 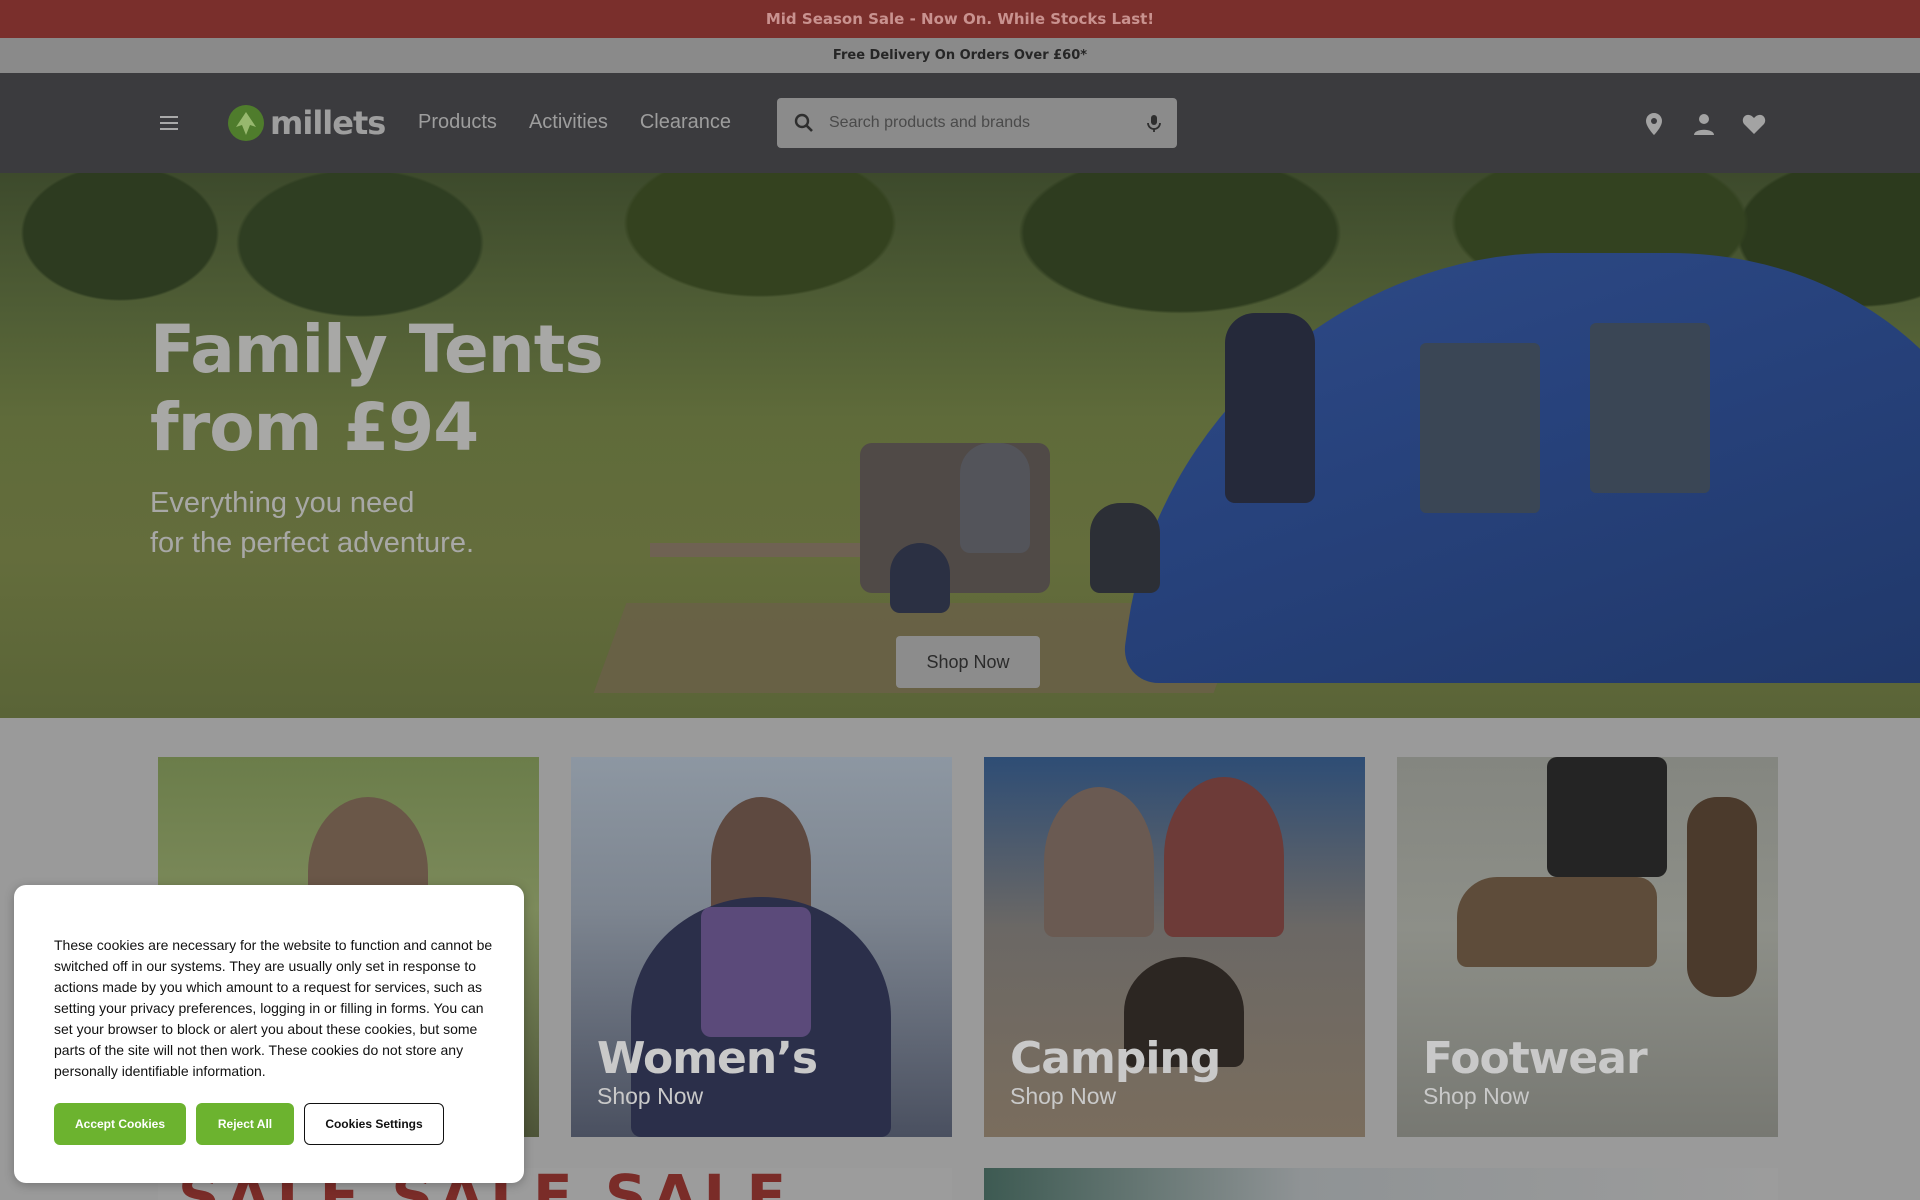 What do you see at coordinates (312, 543) in the screenshot?
I see `hero-subtitle-line2: for the perfect adventure.` at bounding box center [312, 543].